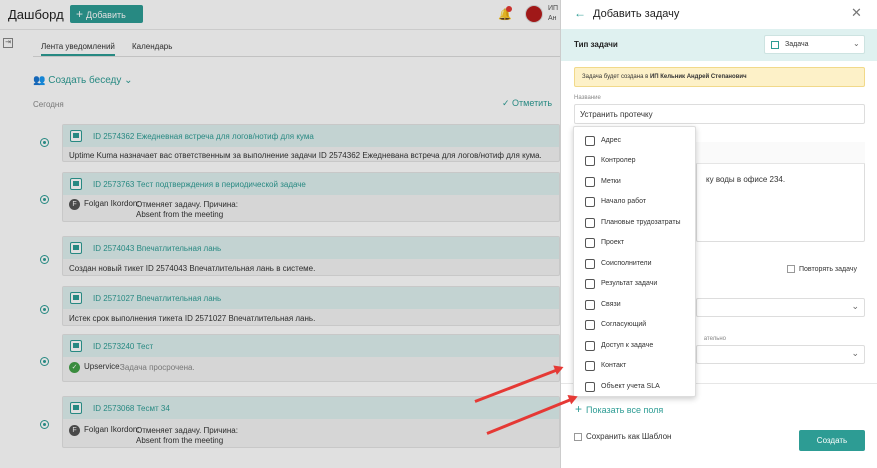 The height and width of the screenshot is (468, 877). Describe the element at coordinates (636, 14) in the screenshot. I see `panel-title: Добавить задачу` at that location.